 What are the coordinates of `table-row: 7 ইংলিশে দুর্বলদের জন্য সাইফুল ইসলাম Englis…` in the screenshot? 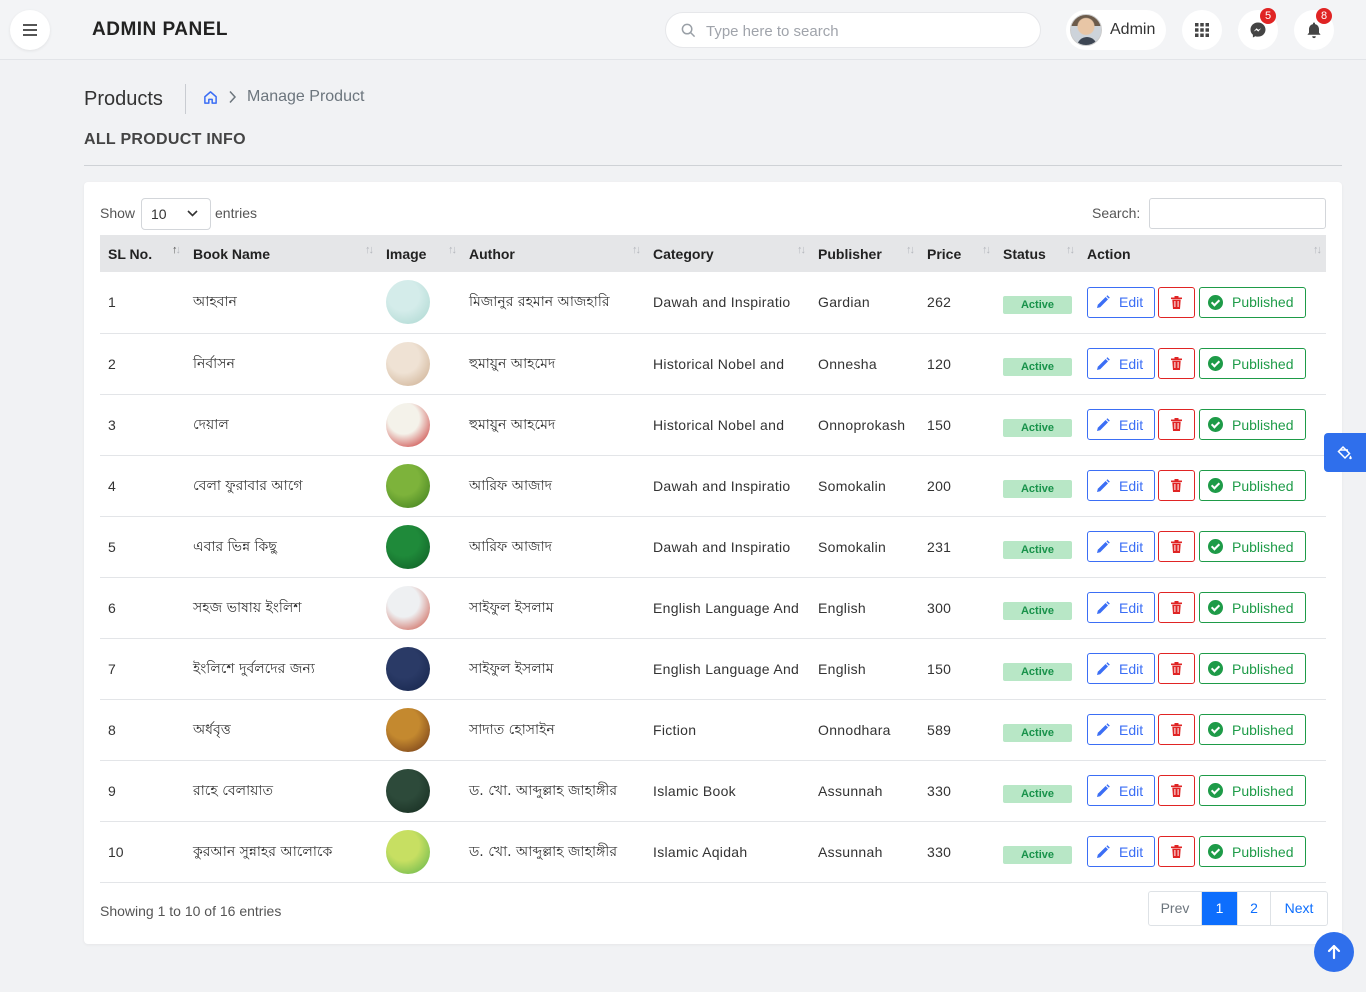 It's located at (713, 668).